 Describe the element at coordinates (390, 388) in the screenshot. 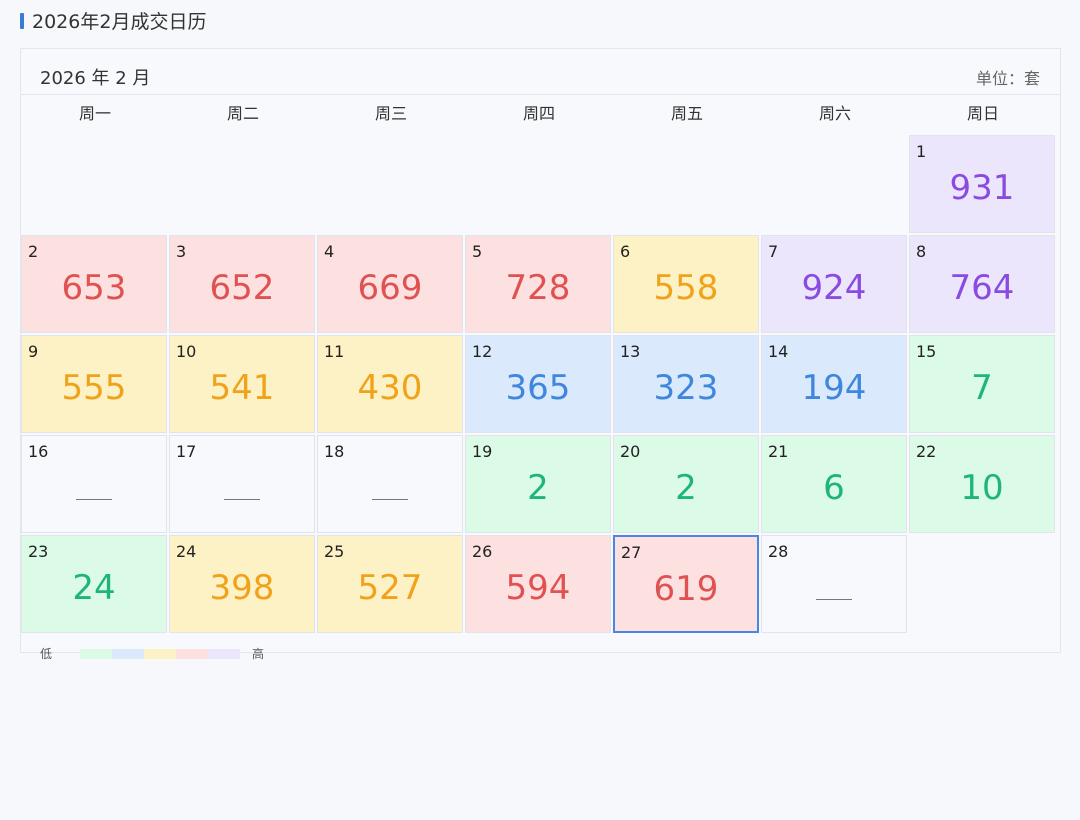

I see `day-value: 430` at that location.